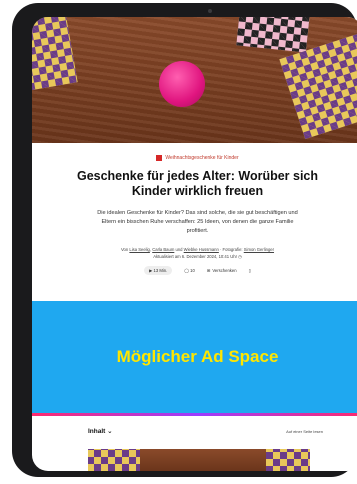 This screenshot has width=357, height=484. I want to click on share-label: Verschenken, so click(224, 270).